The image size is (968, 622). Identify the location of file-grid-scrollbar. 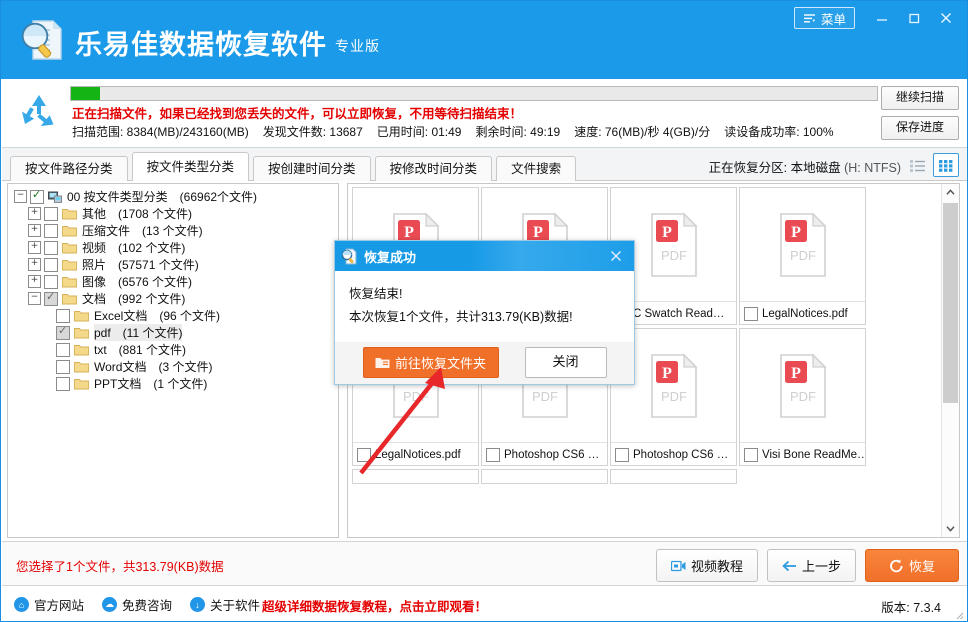
(950, 360).